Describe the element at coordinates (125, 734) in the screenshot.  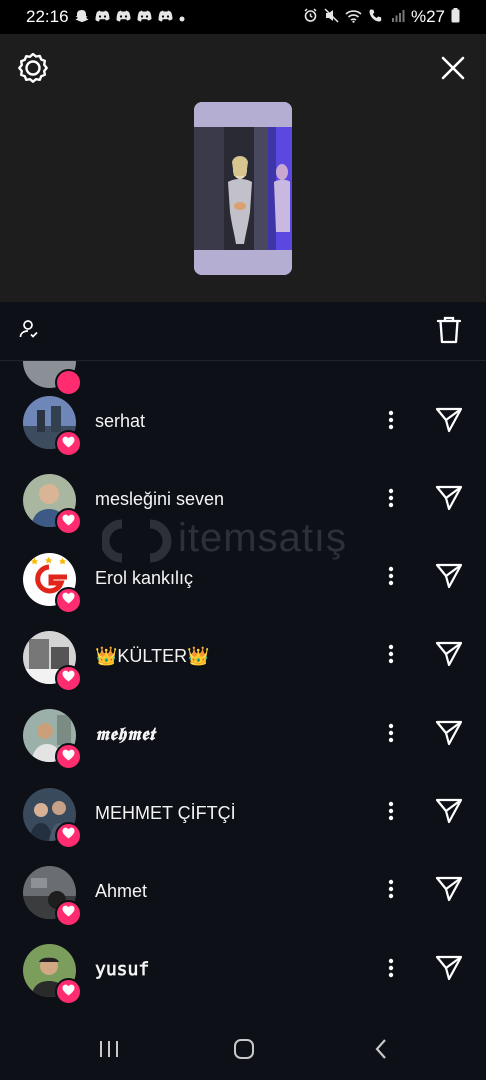
I see `viewer-name: 𝖒𝖊𝖍𝖒𝖊𝖙` at that location.